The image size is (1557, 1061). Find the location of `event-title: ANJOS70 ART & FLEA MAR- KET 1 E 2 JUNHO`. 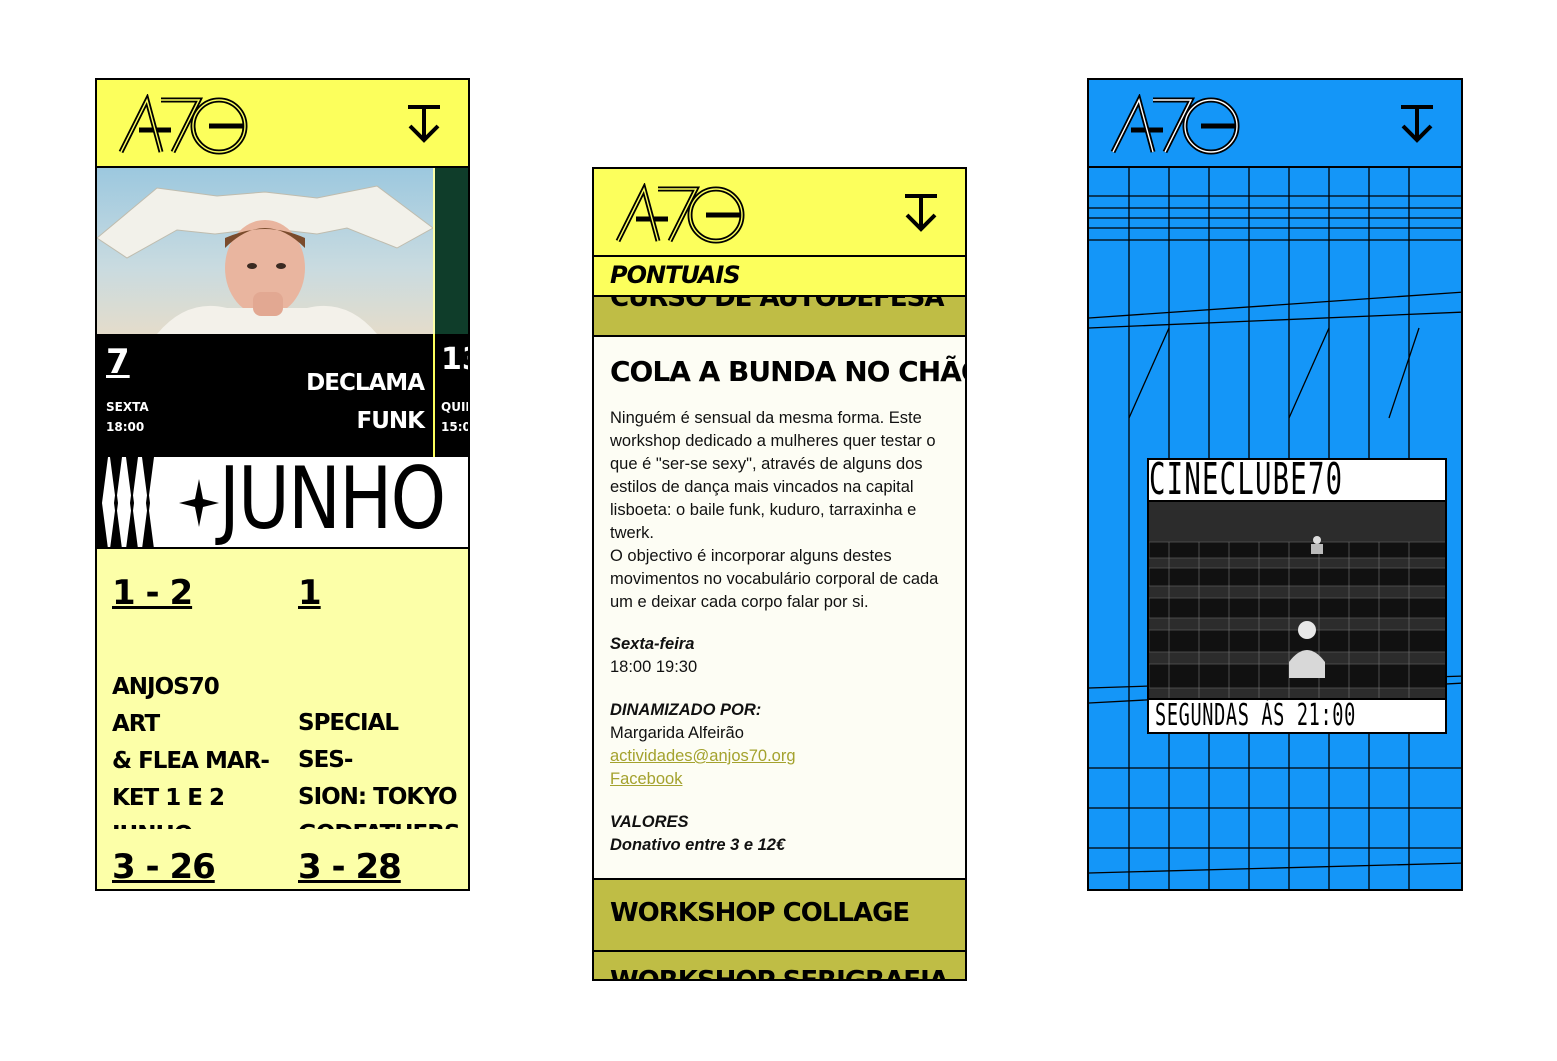

event-title: ANJOS70 ART & FLEA MAR- KET 1 E 2 JUNHO is located at coordinates (192, 761).